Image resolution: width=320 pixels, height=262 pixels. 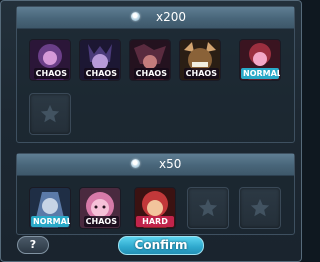 What do you see at coordinates (171, 17) in the screenshot?
I see `group-count: x200` at bounding box center [171, 17].